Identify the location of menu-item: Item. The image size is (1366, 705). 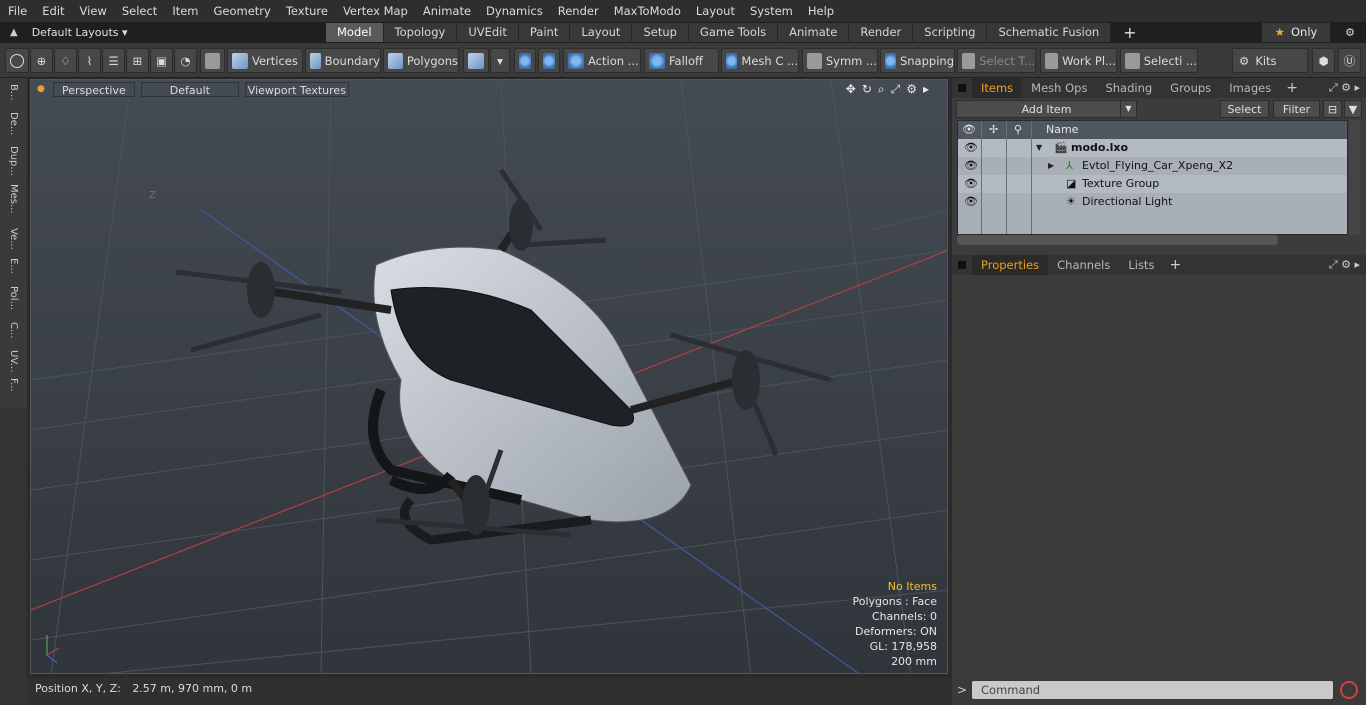
(184, 11).